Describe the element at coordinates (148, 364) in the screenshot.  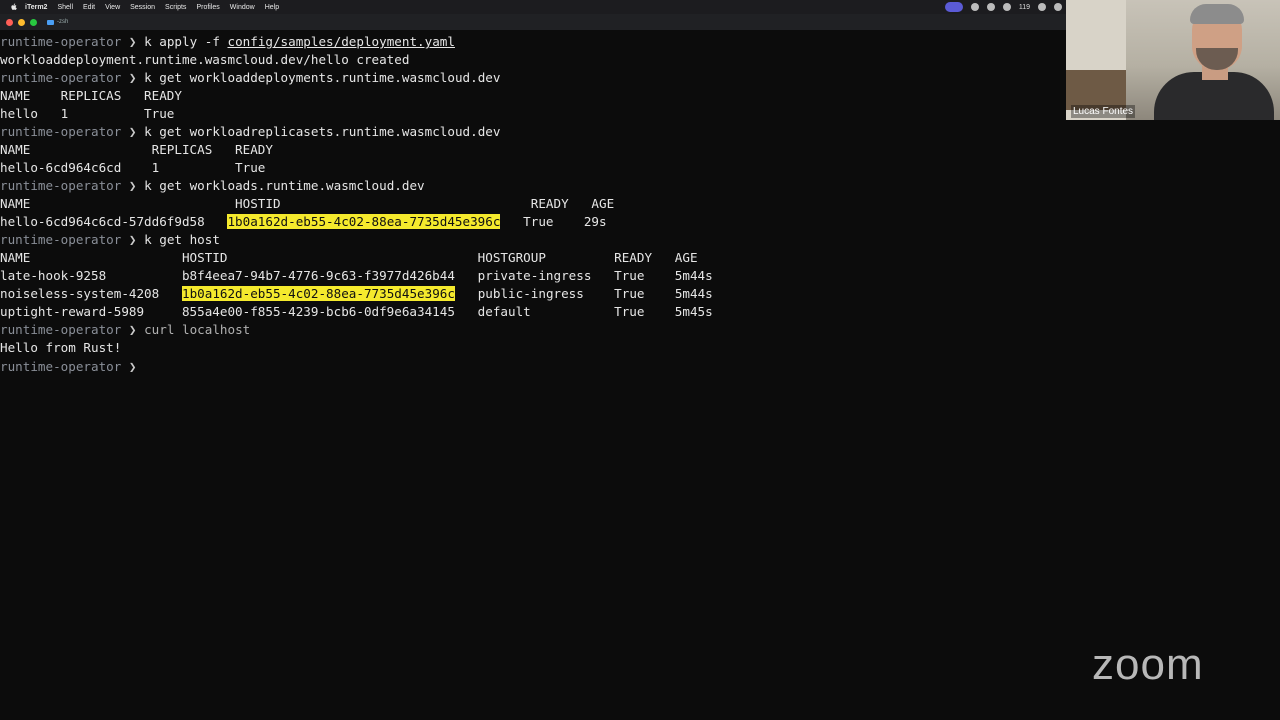
I see `cursor` at that location.